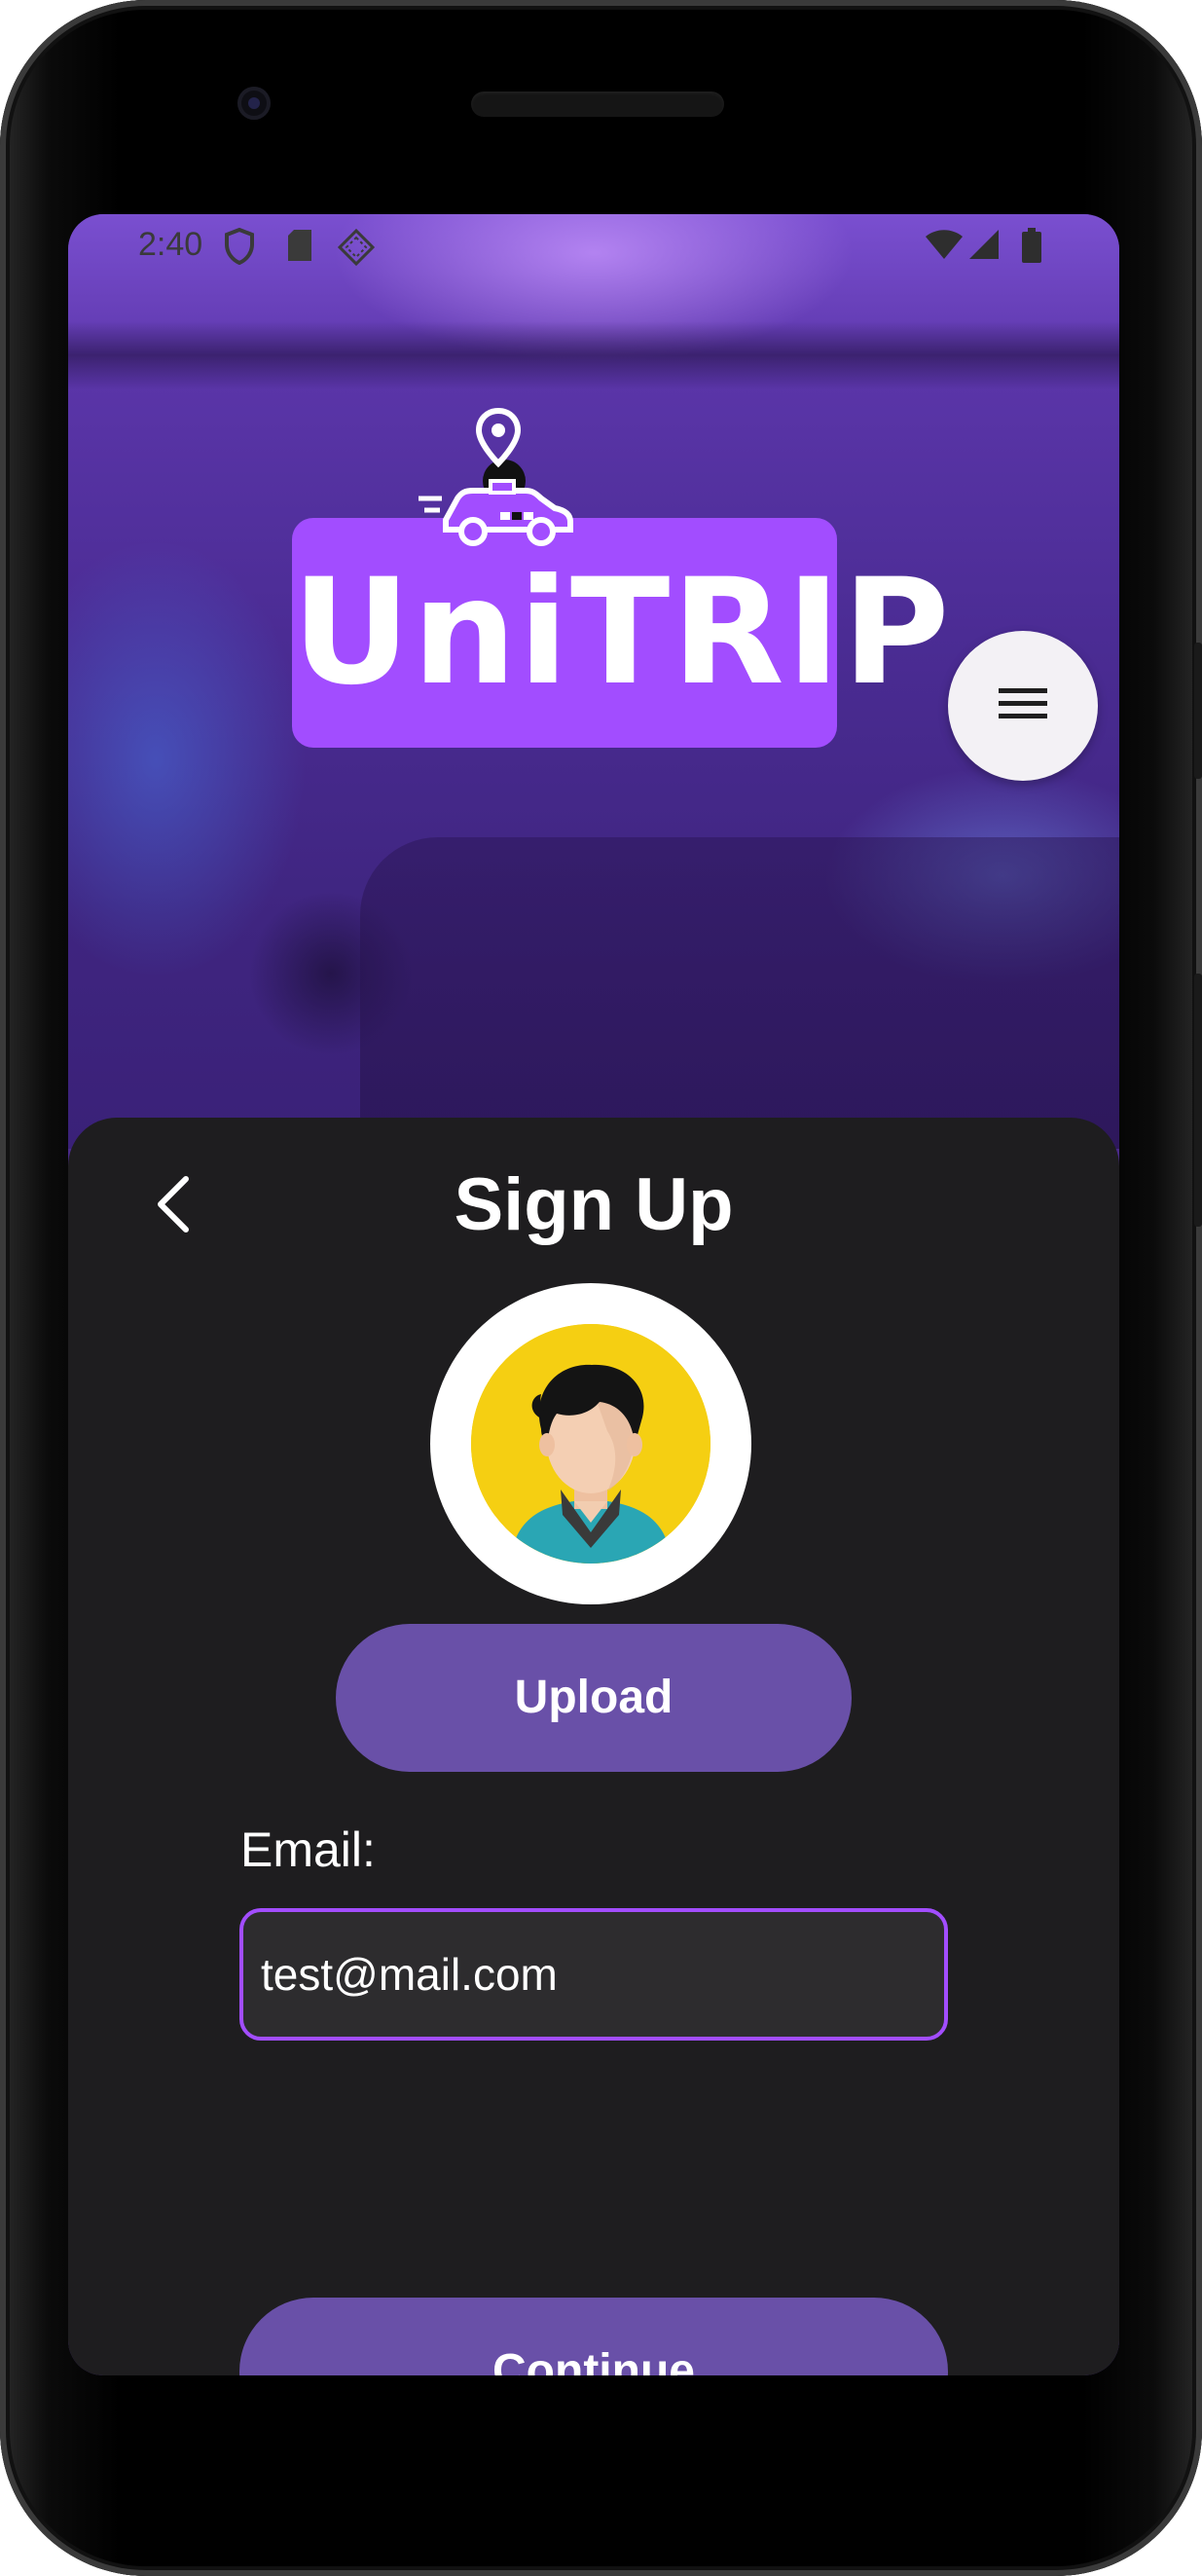  Describe the element at coordinates (594, 1204) in the screenshot. I see `page-title: Sign Up` at that location.